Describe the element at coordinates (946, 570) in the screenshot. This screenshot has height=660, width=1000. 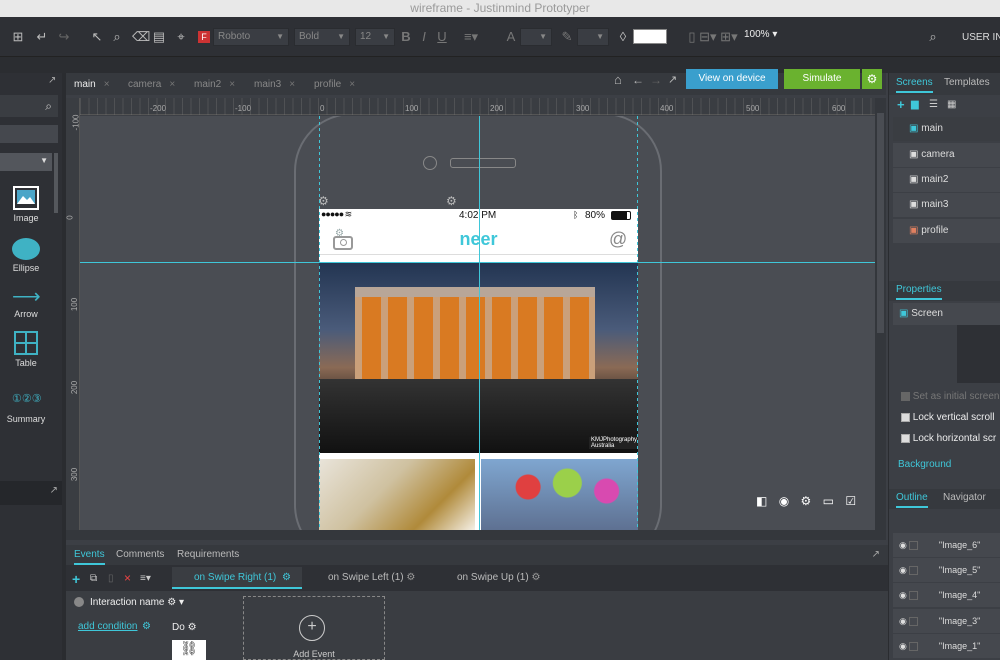
I see `outline-item: ◉ "Image_5"` at that location.